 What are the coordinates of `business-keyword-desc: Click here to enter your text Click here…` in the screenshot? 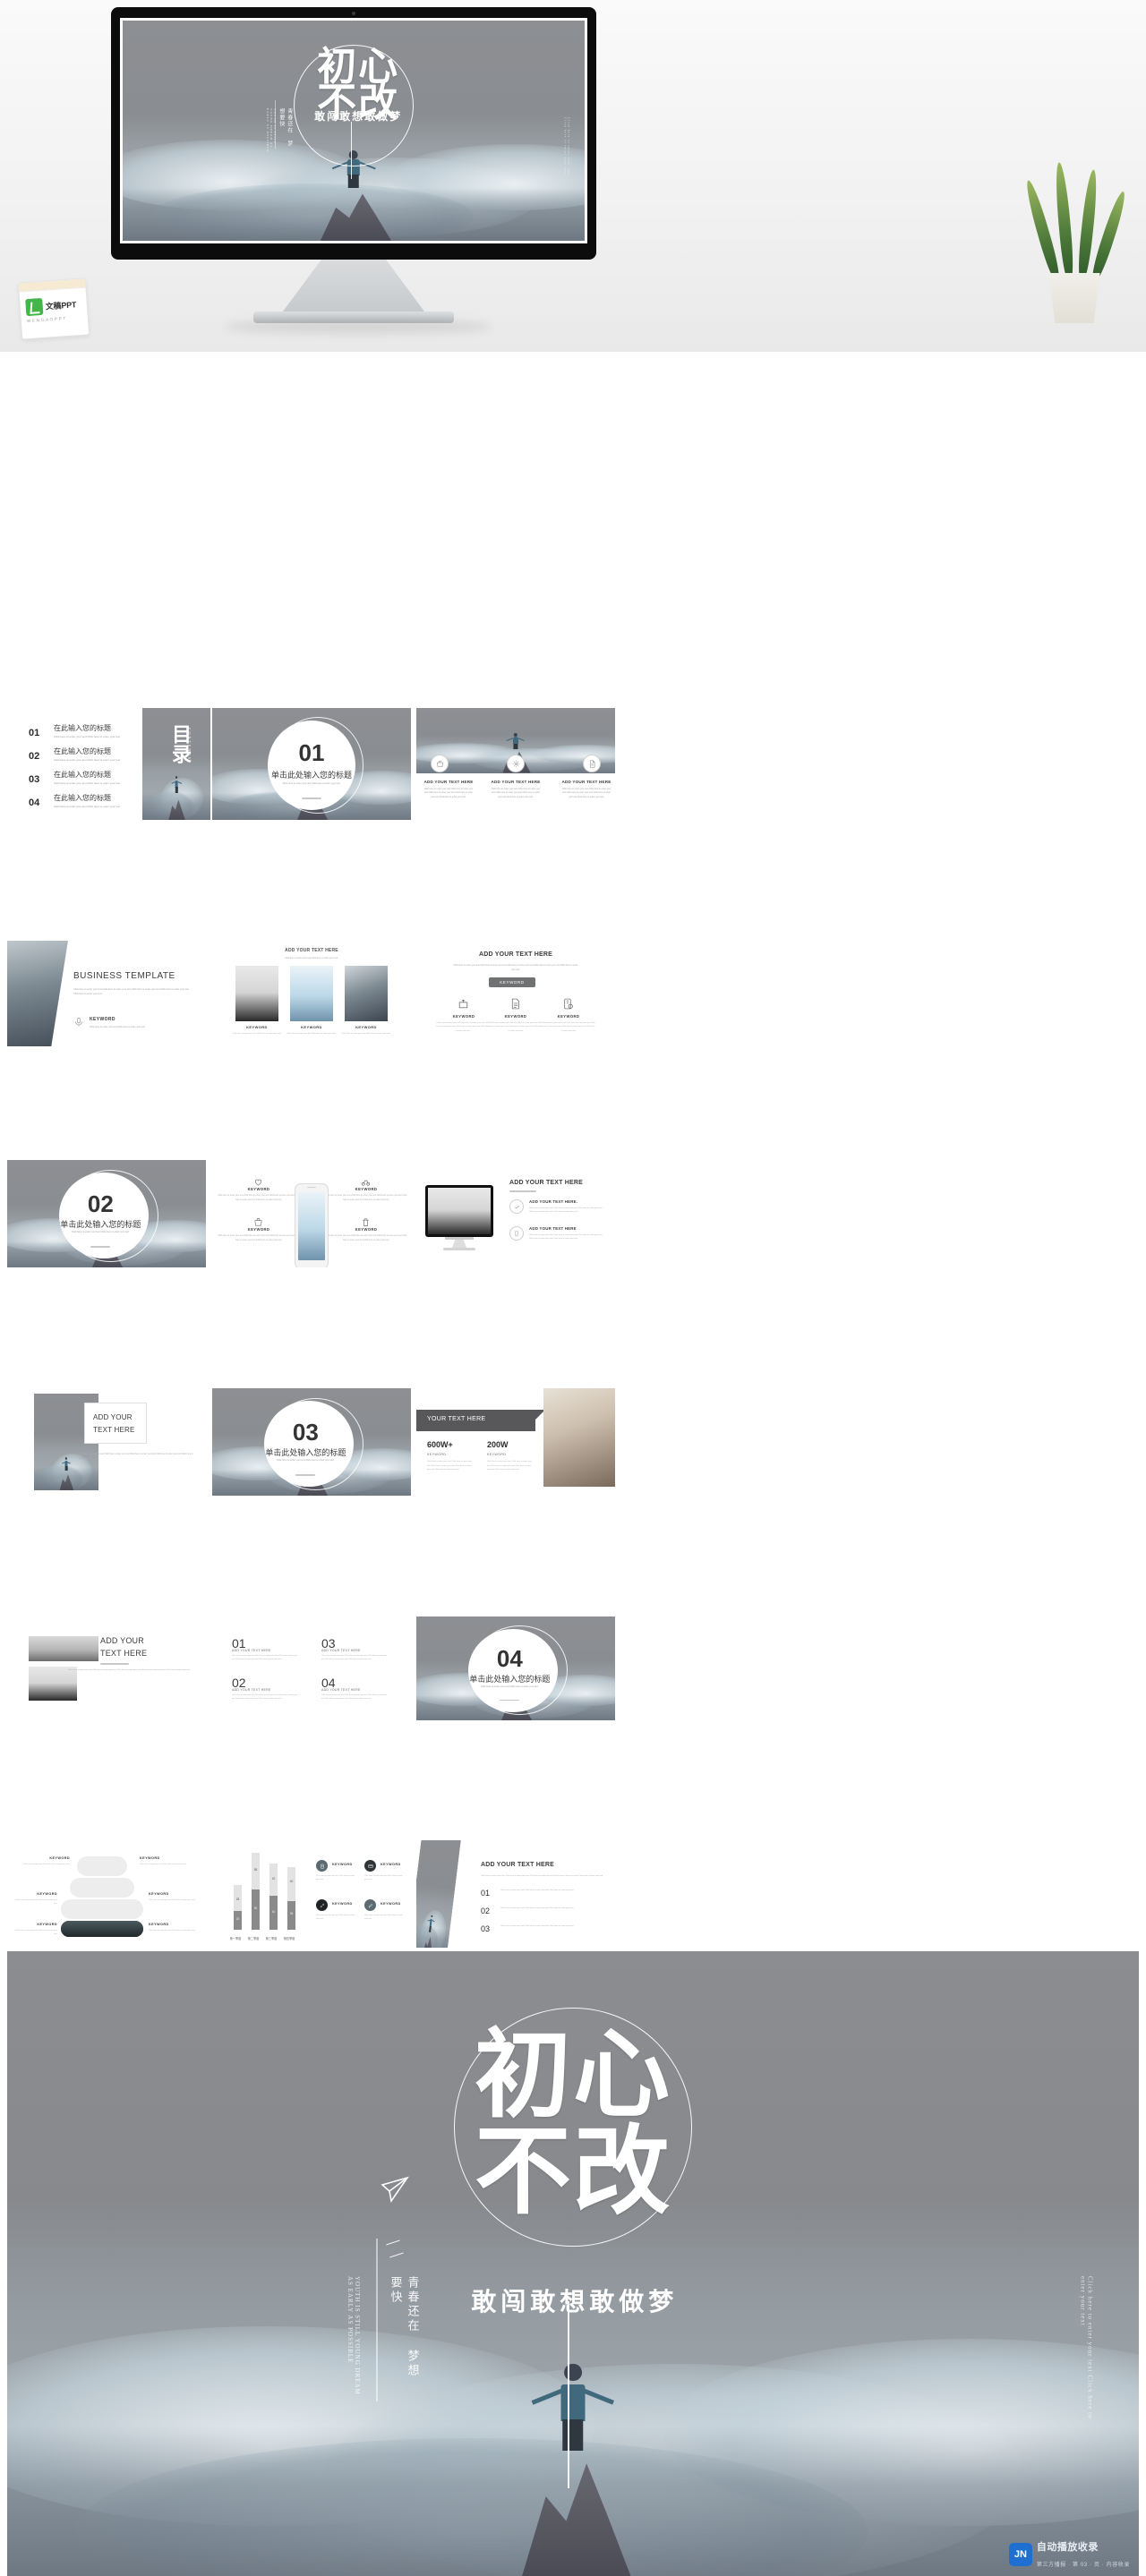 It's located at (118, 1027).